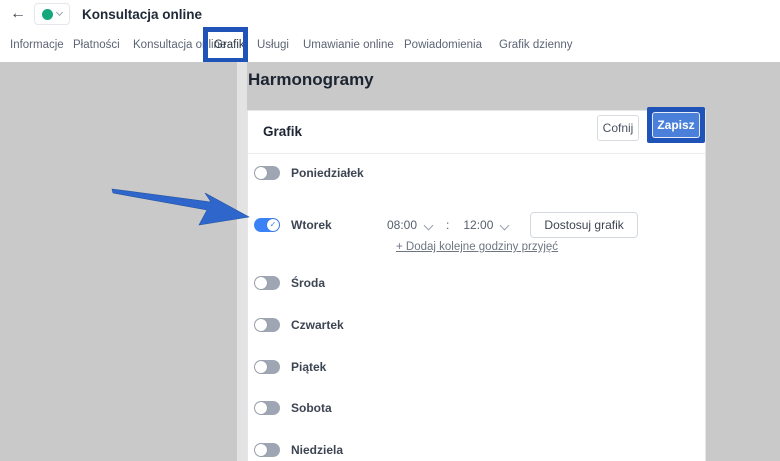  I want to click on end-time-select: 12:00, so click(486, 225).